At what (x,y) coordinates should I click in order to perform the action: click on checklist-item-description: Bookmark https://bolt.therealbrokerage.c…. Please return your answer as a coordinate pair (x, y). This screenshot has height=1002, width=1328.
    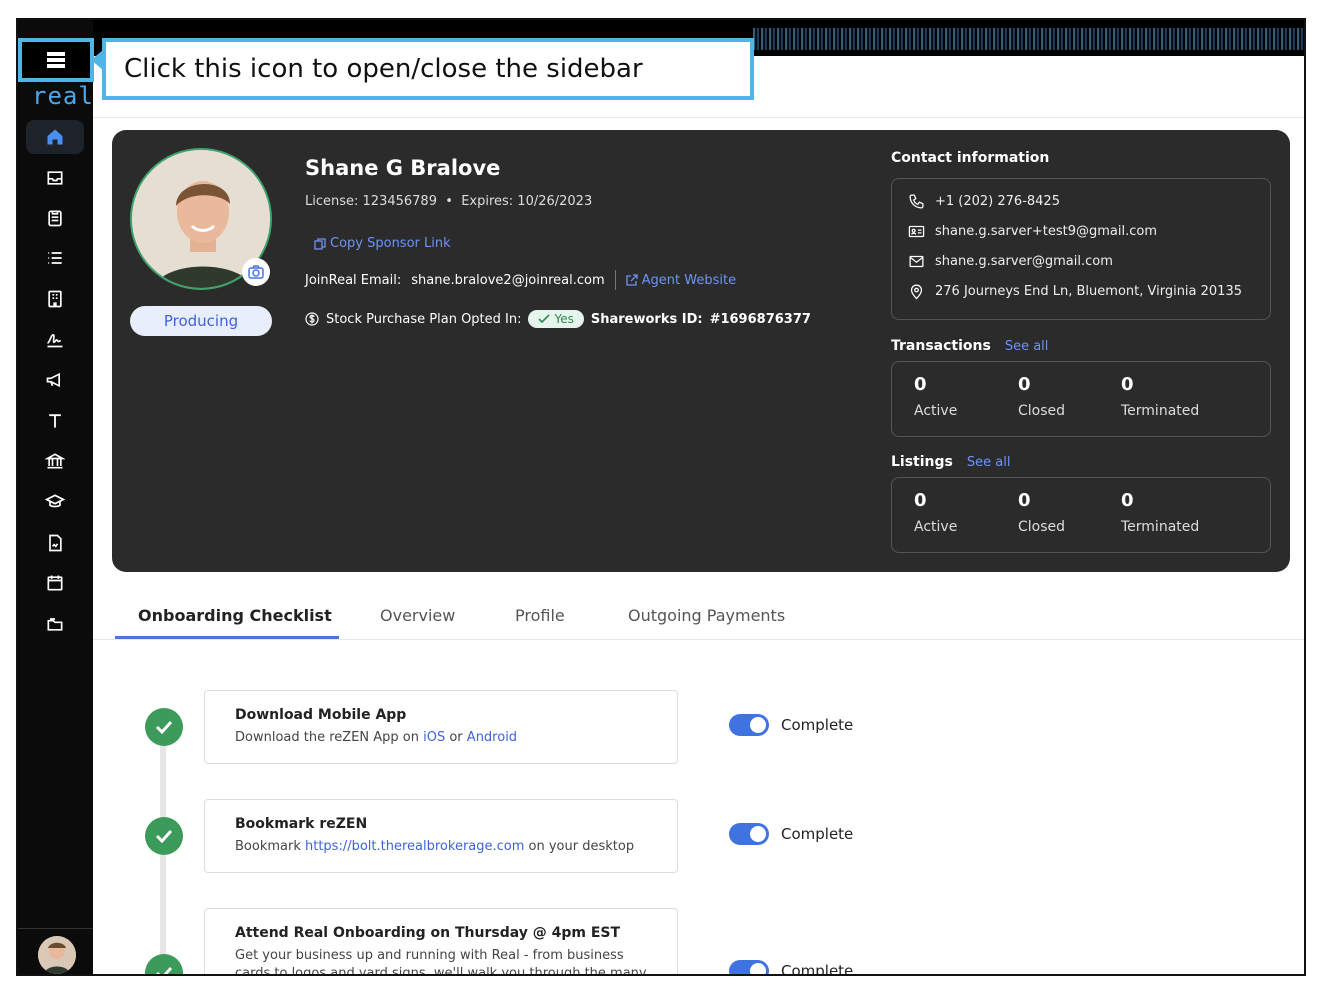
    Looking at the image, I should click on (441, 847).